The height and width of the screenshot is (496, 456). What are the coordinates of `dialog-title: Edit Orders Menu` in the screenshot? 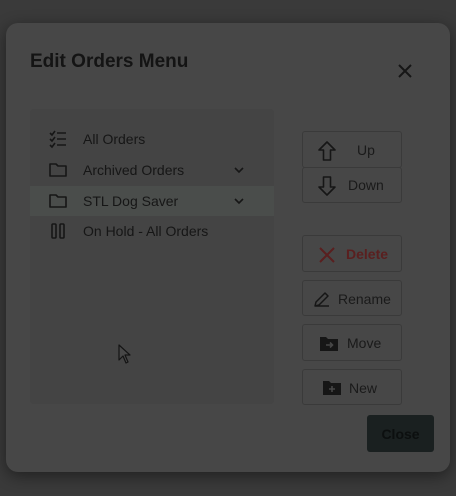 It's located at (109, 61).